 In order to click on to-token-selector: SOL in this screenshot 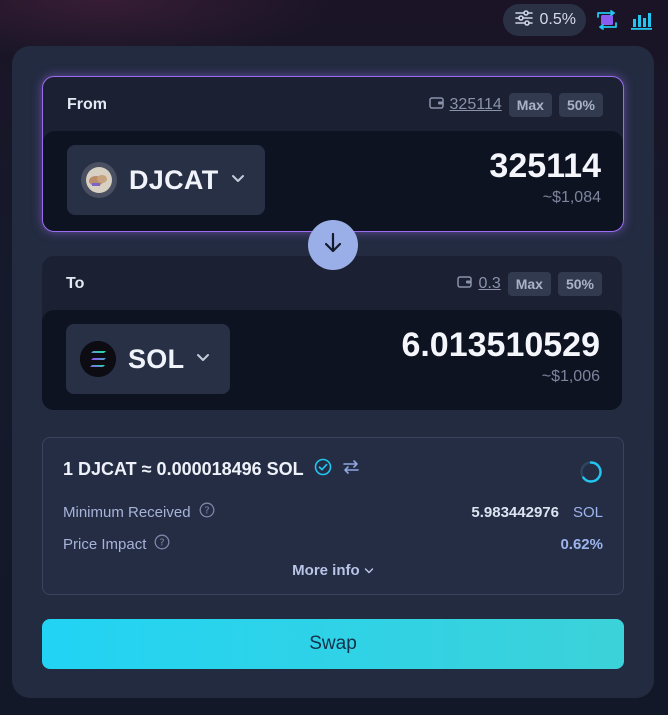, I will do `click(148, 359)`.